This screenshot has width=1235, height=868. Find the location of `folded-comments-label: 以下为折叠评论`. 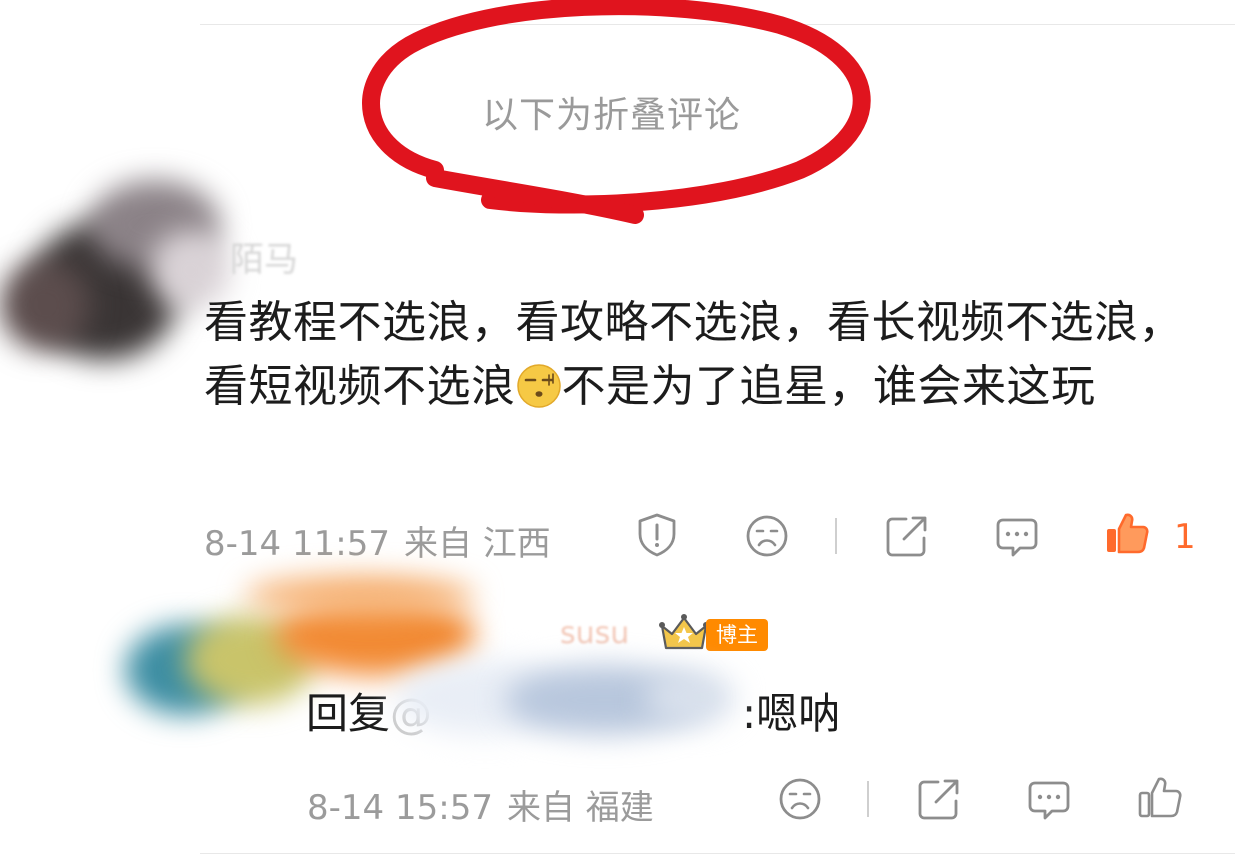

folded-comments-label: 以下为折叠评论 is located at coordinates (611, 112).